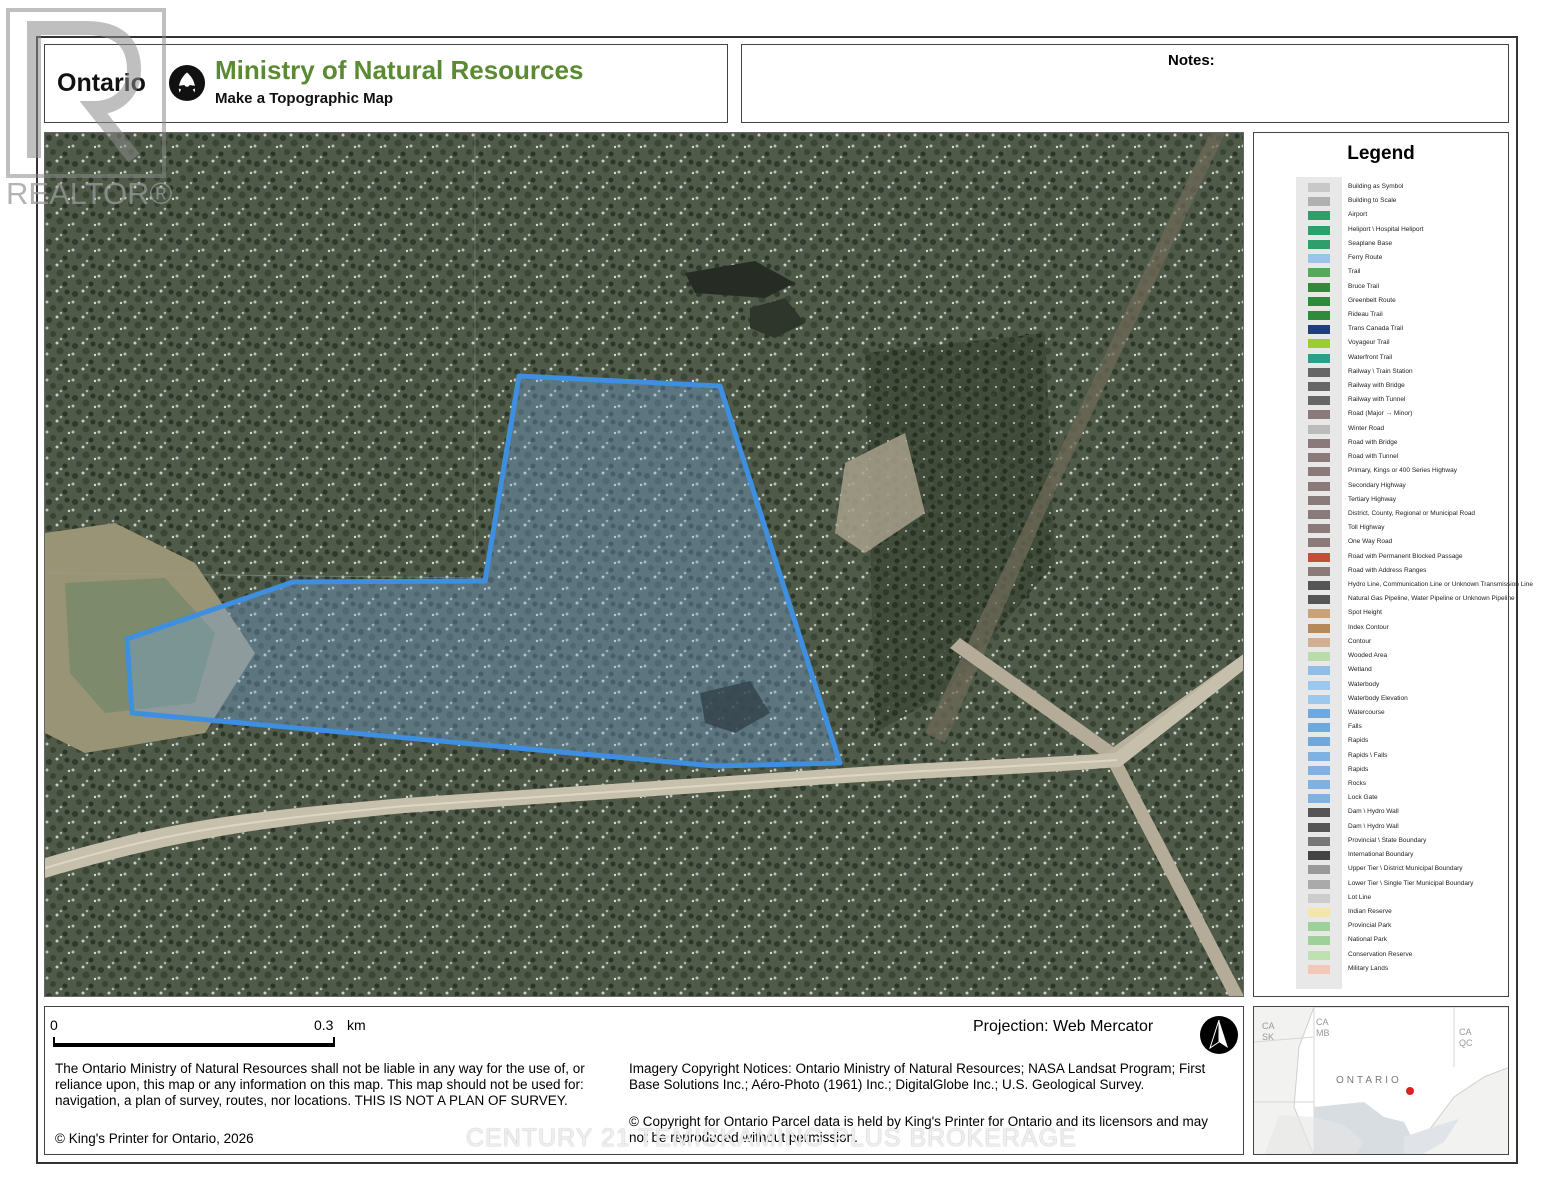  What do you see at coordinates (1373, 457) in the screenshot?
I see `legend-label: Road with Tunnel` at bounding box center [1373, 457].